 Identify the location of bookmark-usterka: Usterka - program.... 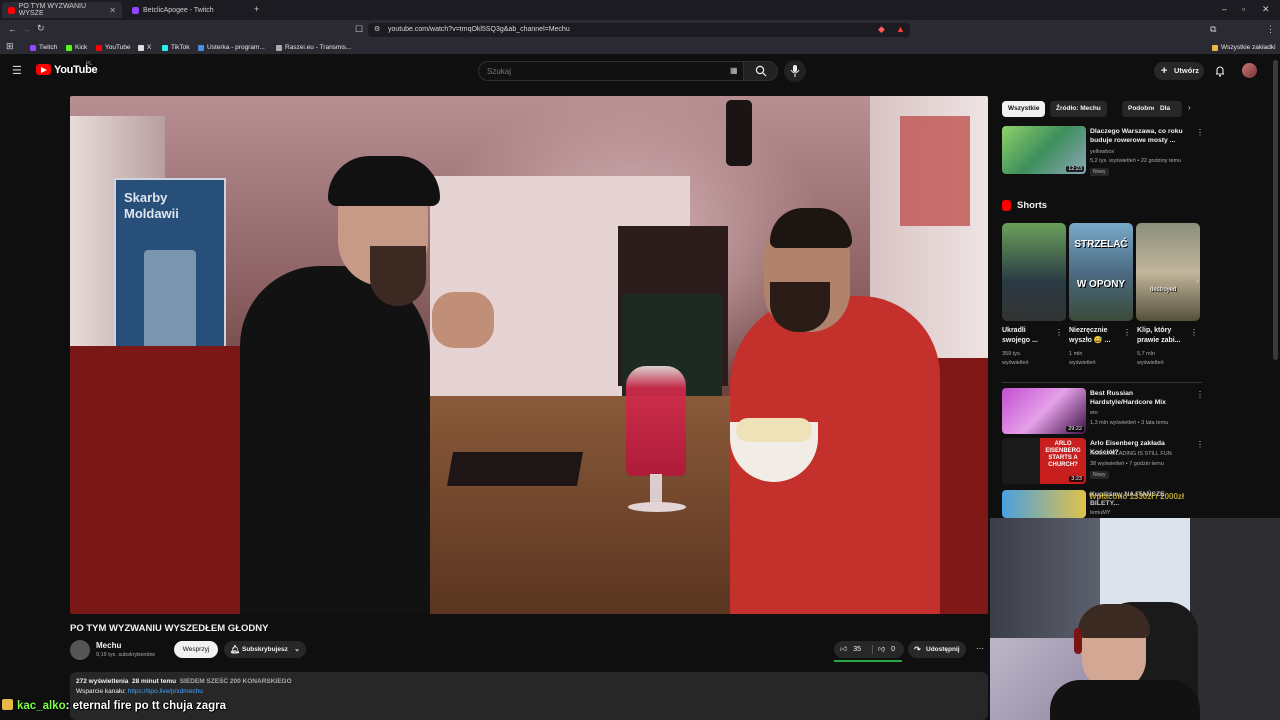
(231, 47).